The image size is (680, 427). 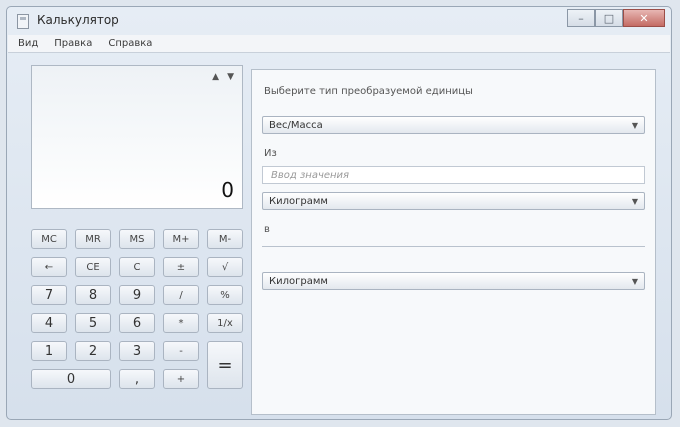 I want to click on key-plus: +, so click(x=181, y=379).